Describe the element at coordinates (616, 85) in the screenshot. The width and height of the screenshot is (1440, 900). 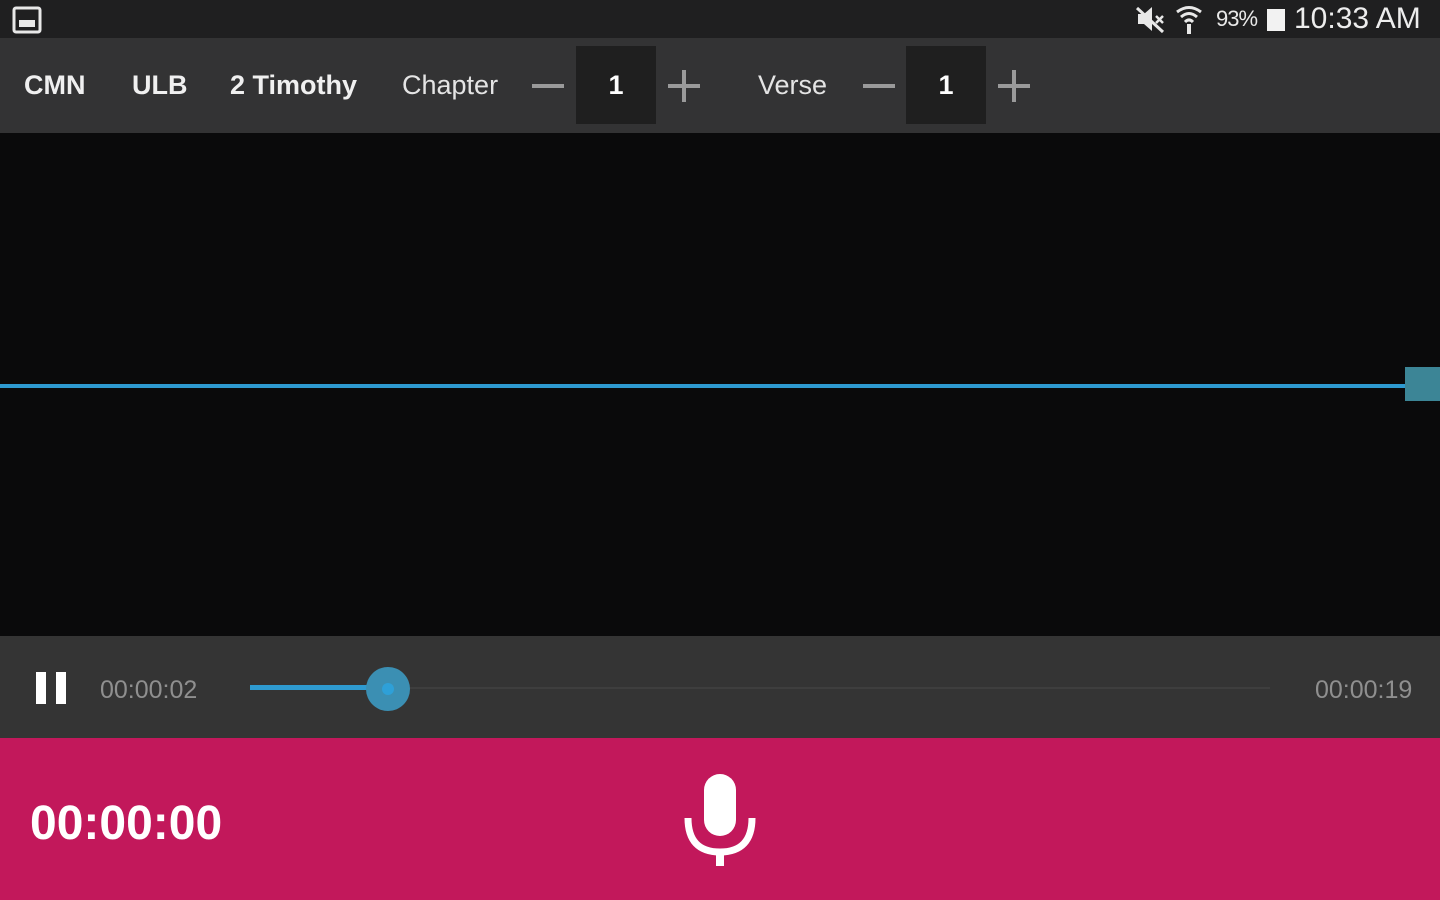
I see `chapter-value: 1` at that location.